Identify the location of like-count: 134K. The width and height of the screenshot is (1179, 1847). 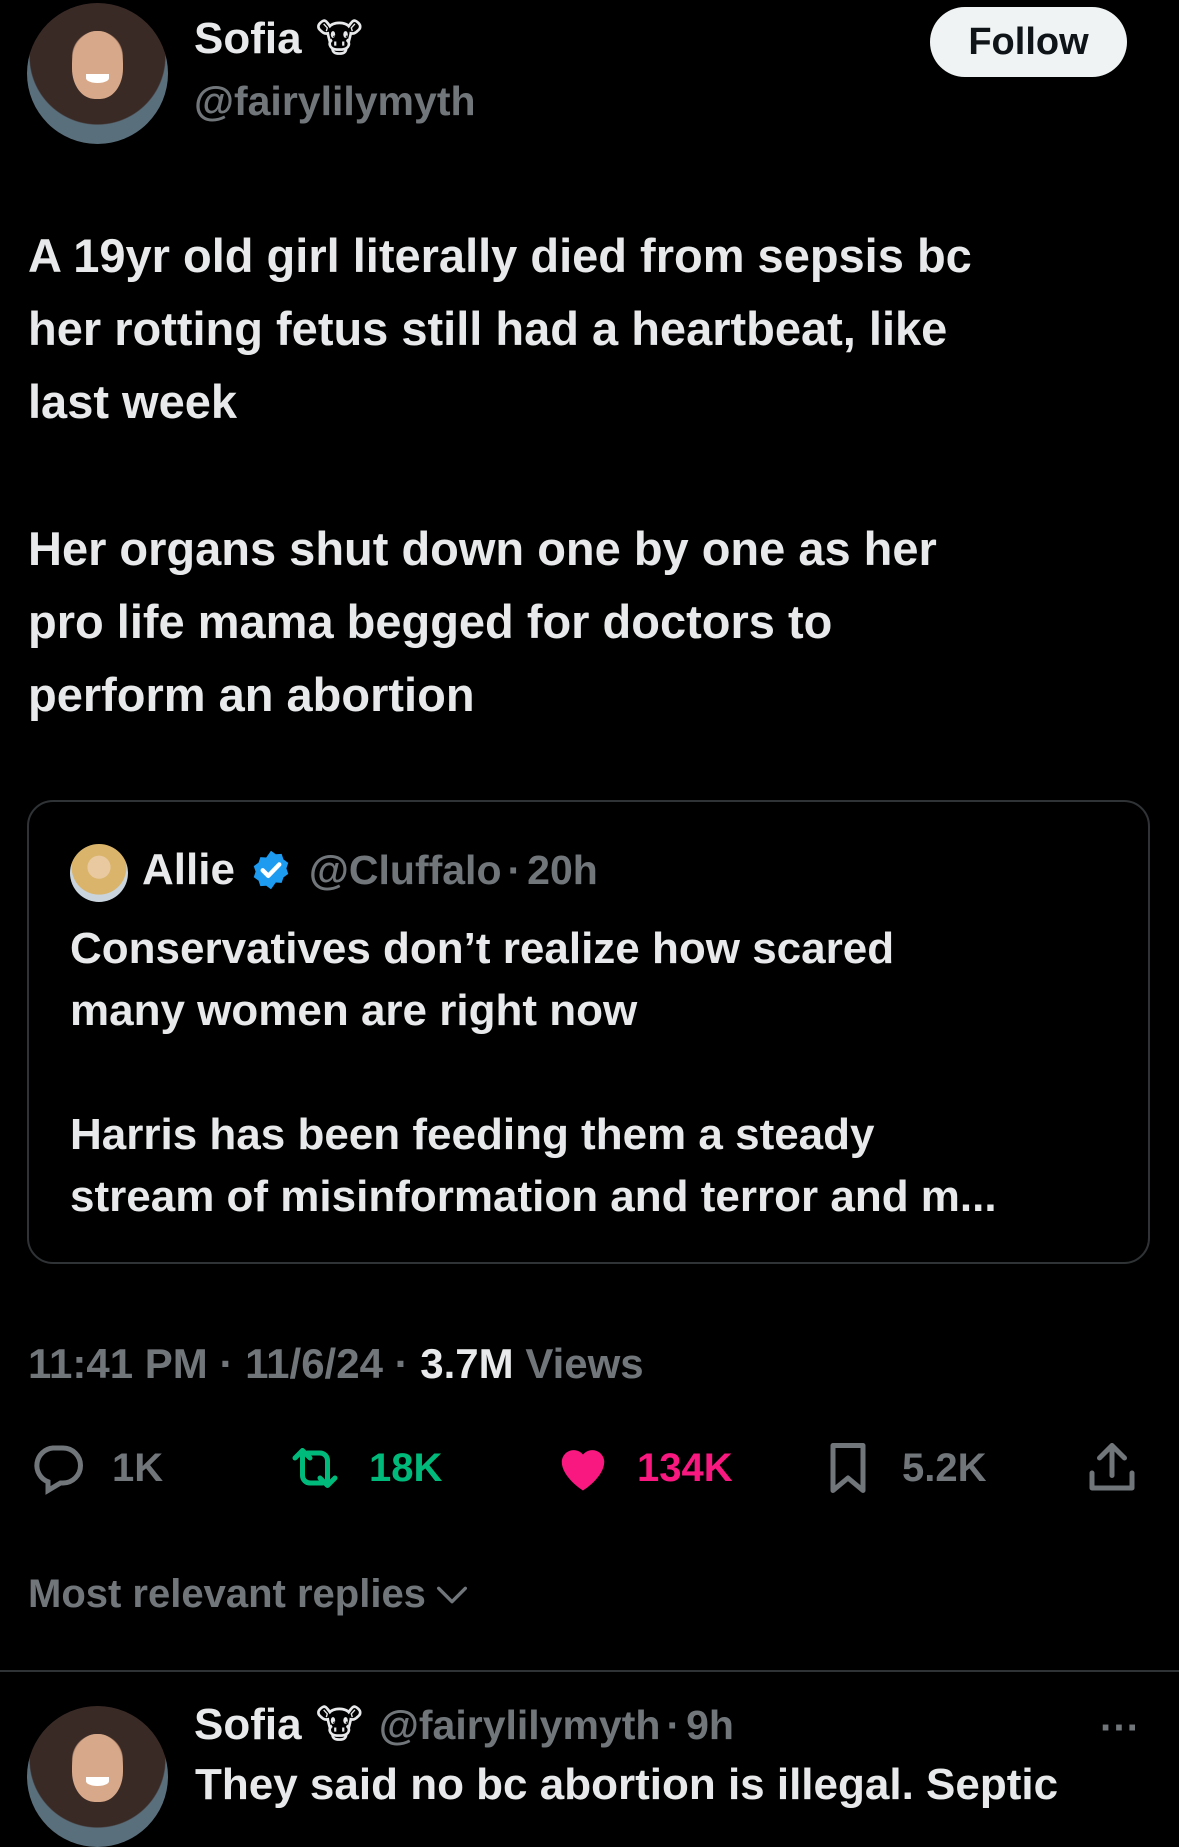
(685, 1467).